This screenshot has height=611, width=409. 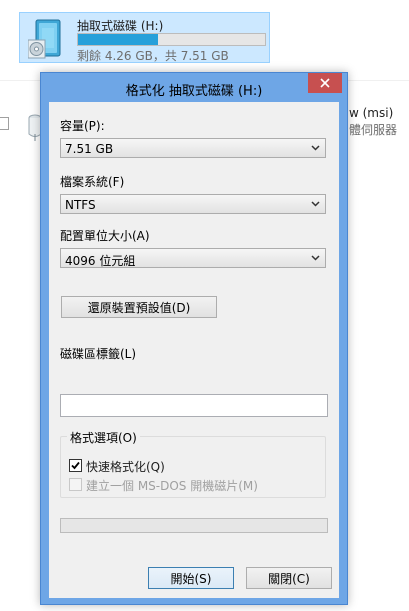 What do you see at coordinates (120, 26) in the screenshot?
I see `drive-name: 抽取式磁碟 (H:)` at bounding box center [120, 26].